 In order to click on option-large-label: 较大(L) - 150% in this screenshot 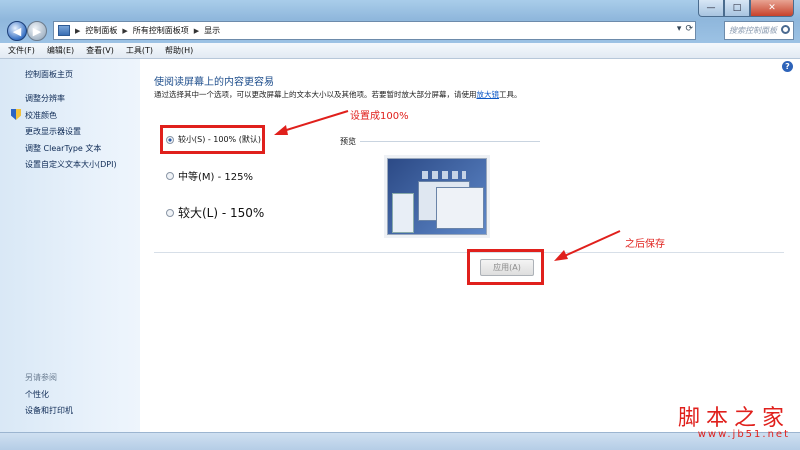, I will do `click(221, 213)`.